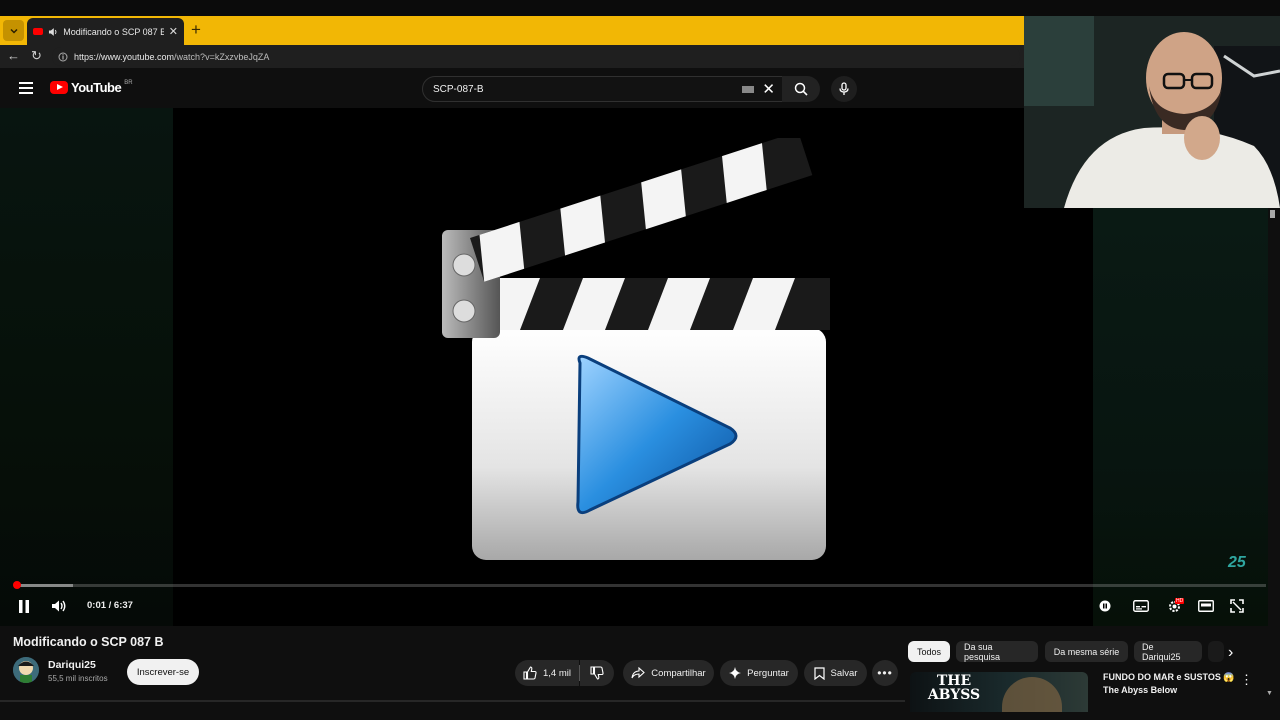 The width and height of the screenshot is (1280, 720). I want to click on miniplayer-button, so click(1206, 606).